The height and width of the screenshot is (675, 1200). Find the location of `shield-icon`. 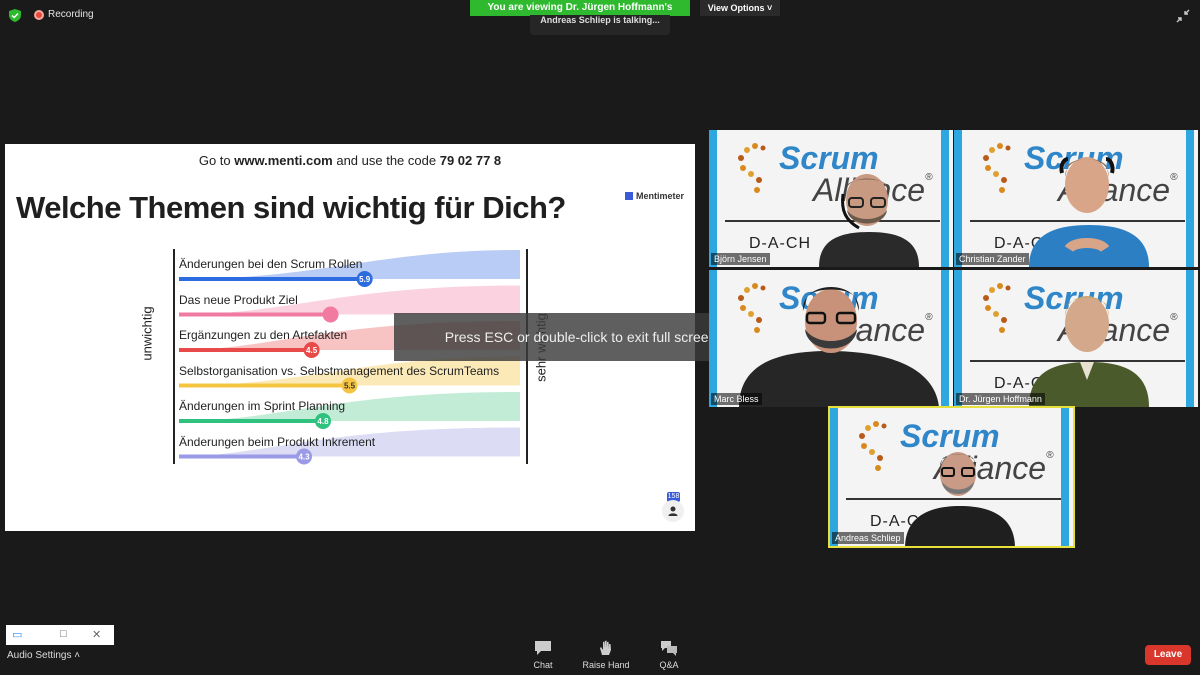

shield-icon is located at coordinates (15, 15).